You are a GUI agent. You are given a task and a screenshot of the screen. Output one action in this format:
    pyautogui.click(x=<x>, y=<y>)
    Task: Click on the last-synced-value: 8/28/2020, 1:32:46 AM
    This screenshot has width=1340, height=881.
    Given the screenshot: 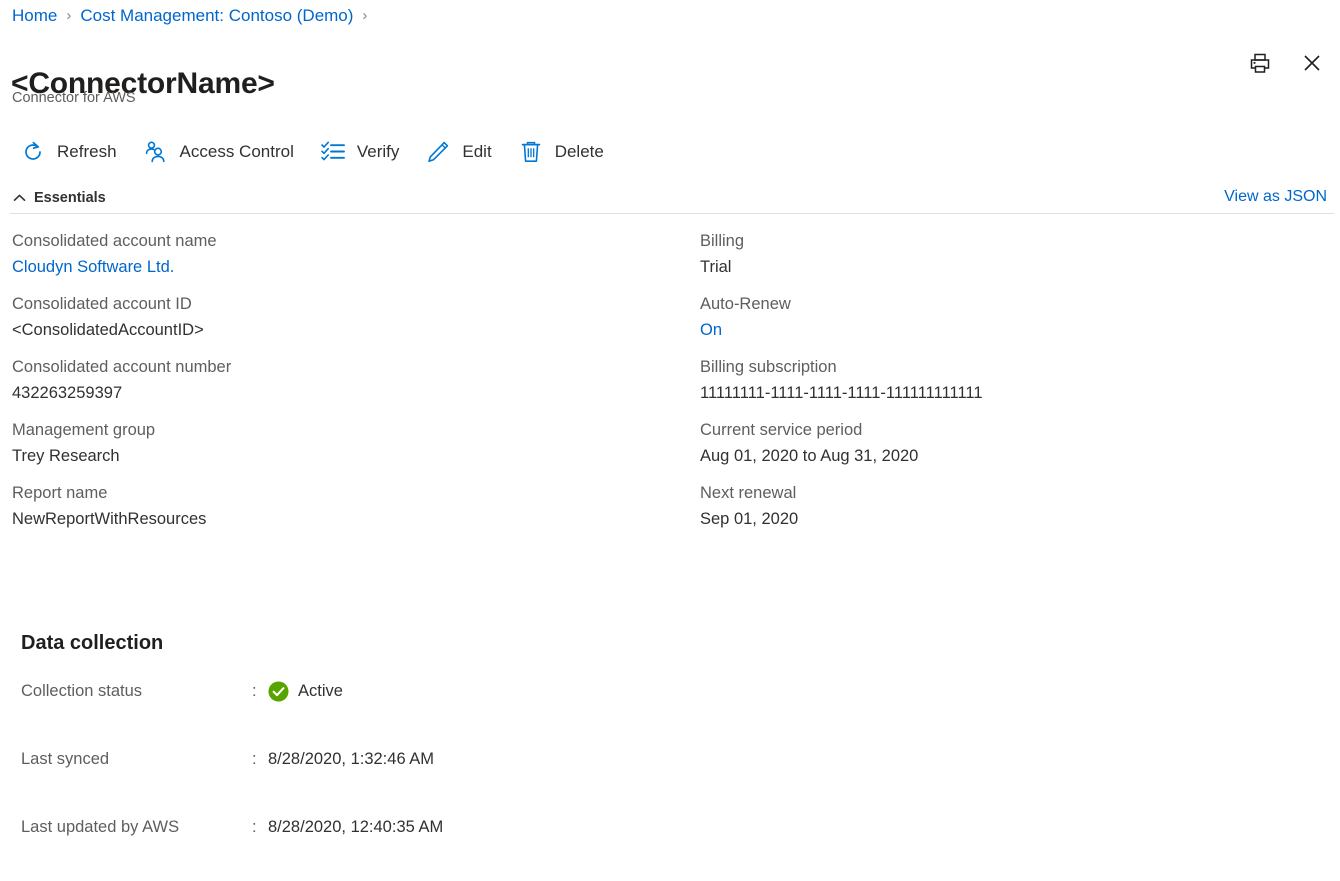 What is the action you would take?
    pyautogui.click(x=351, y=759)
    